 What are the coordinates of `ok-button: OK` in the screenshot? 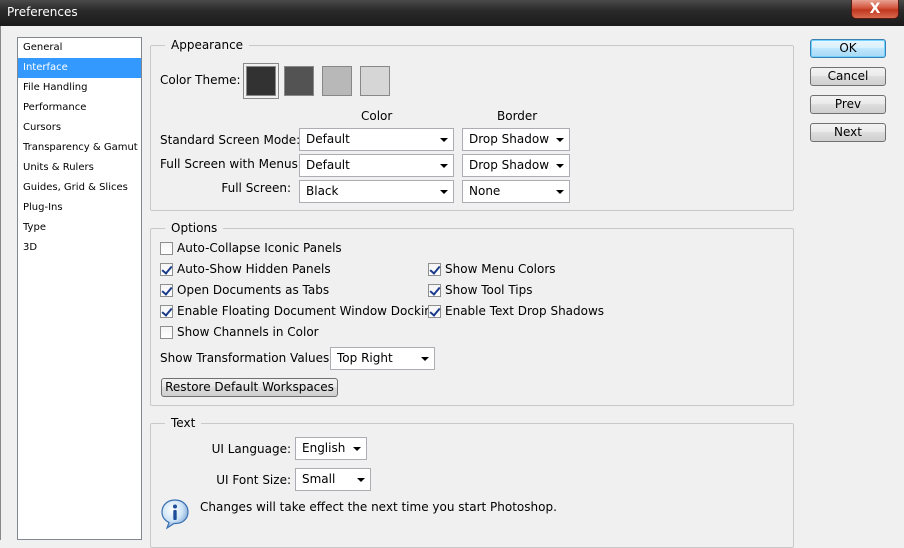 It's located at (848, 48).